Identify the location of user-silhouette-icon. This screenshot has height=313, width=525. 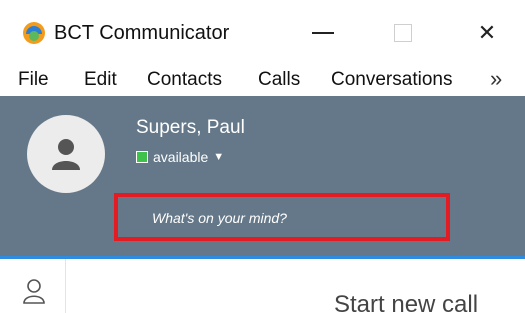
(66, 154).